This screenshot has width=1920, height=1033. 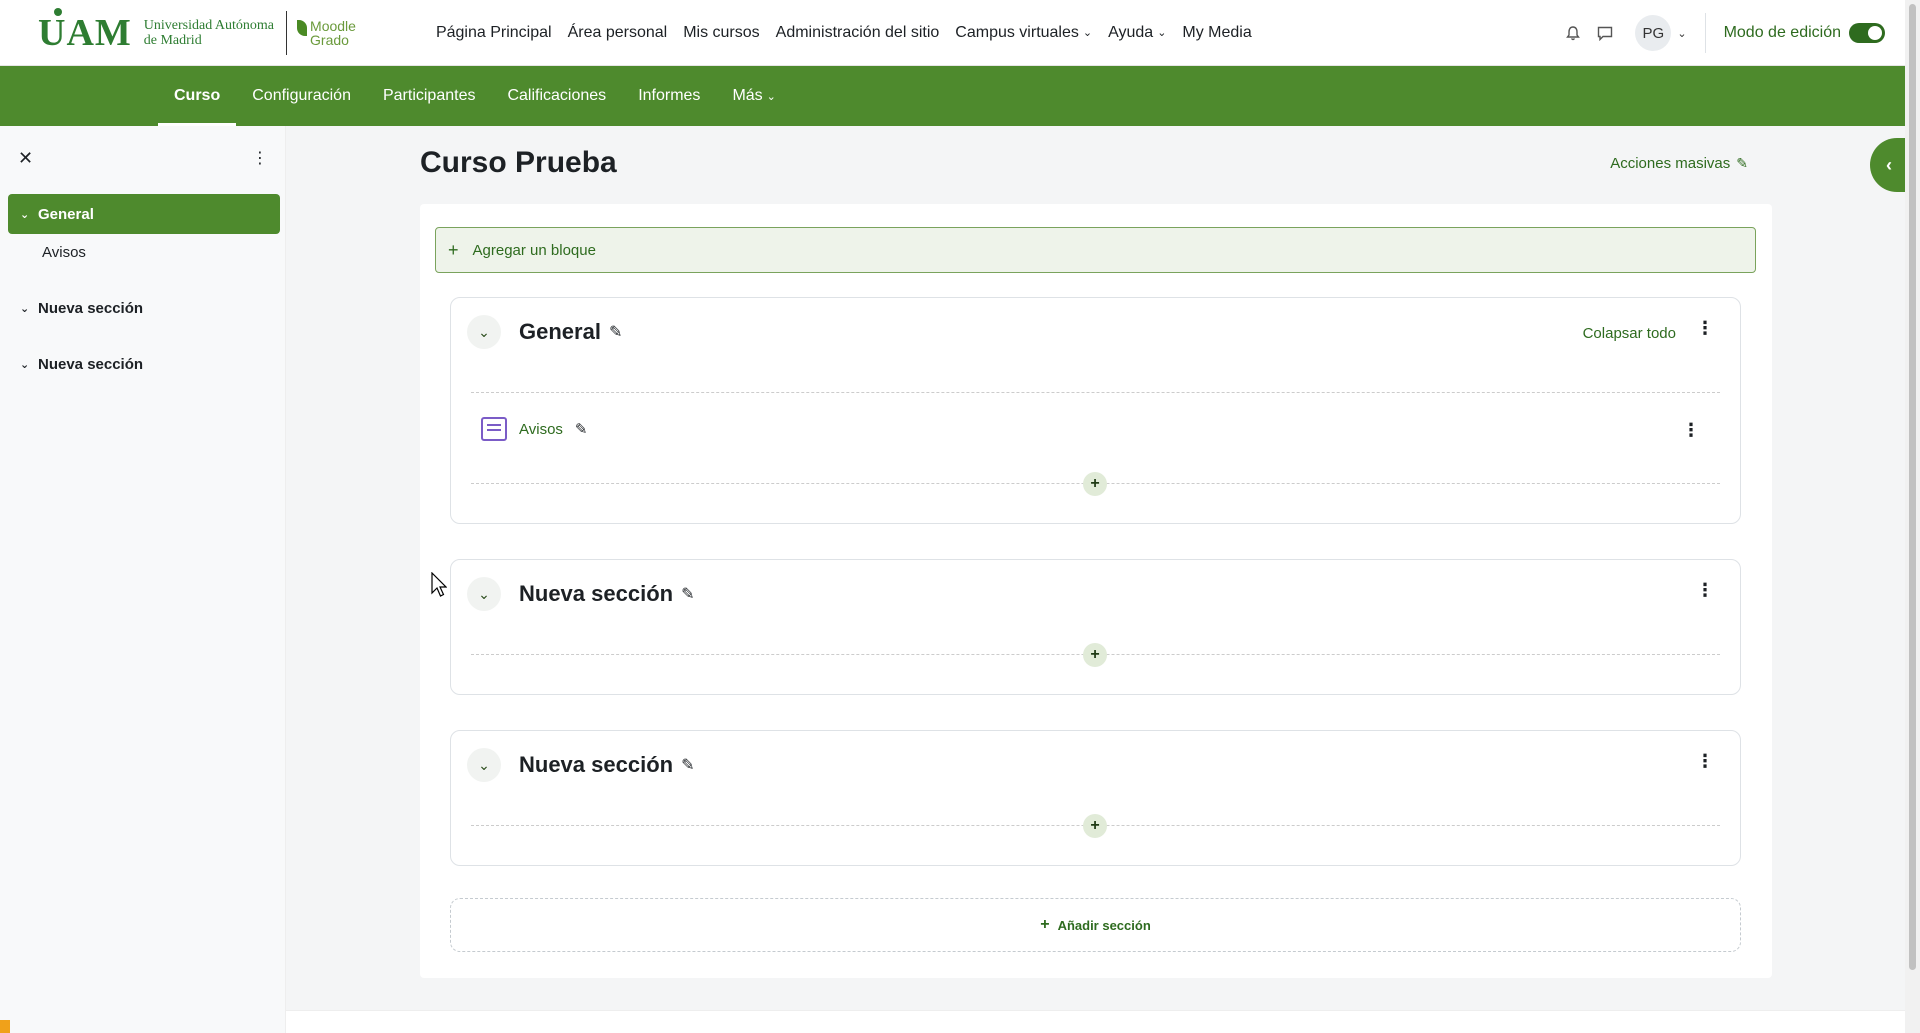 What do you see at coordinates (571, 331) in the screenshot?
I see `section-title: General ✎` at bounding box center [571, 331].